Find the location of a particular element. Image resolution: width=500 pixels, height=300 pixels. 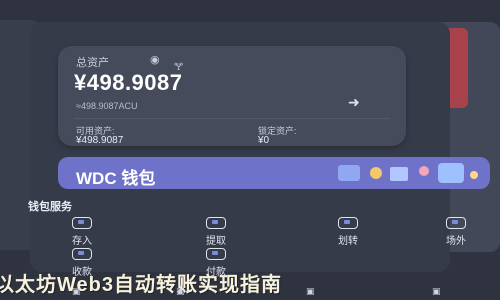

nav-home-icon: ▣ is located at coordinates (76, 291).